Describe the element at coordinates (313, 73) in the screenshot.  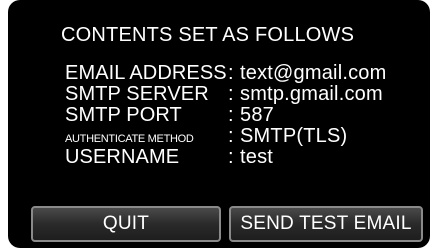
I see `setting-value: text@gmail.com` at that location.